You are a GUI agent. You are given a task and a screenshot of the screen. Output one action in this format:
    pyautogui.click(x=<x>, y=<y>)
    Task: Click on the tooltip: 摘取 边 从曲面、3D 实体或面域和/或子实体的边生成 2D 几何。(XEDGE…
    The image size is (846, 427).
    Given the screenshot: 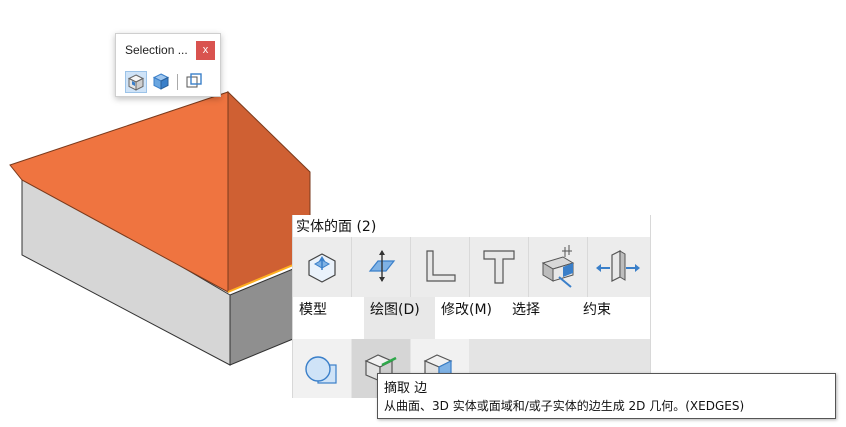 What is the action you would take?
    pyautogui.click(x=606, y=396)
    